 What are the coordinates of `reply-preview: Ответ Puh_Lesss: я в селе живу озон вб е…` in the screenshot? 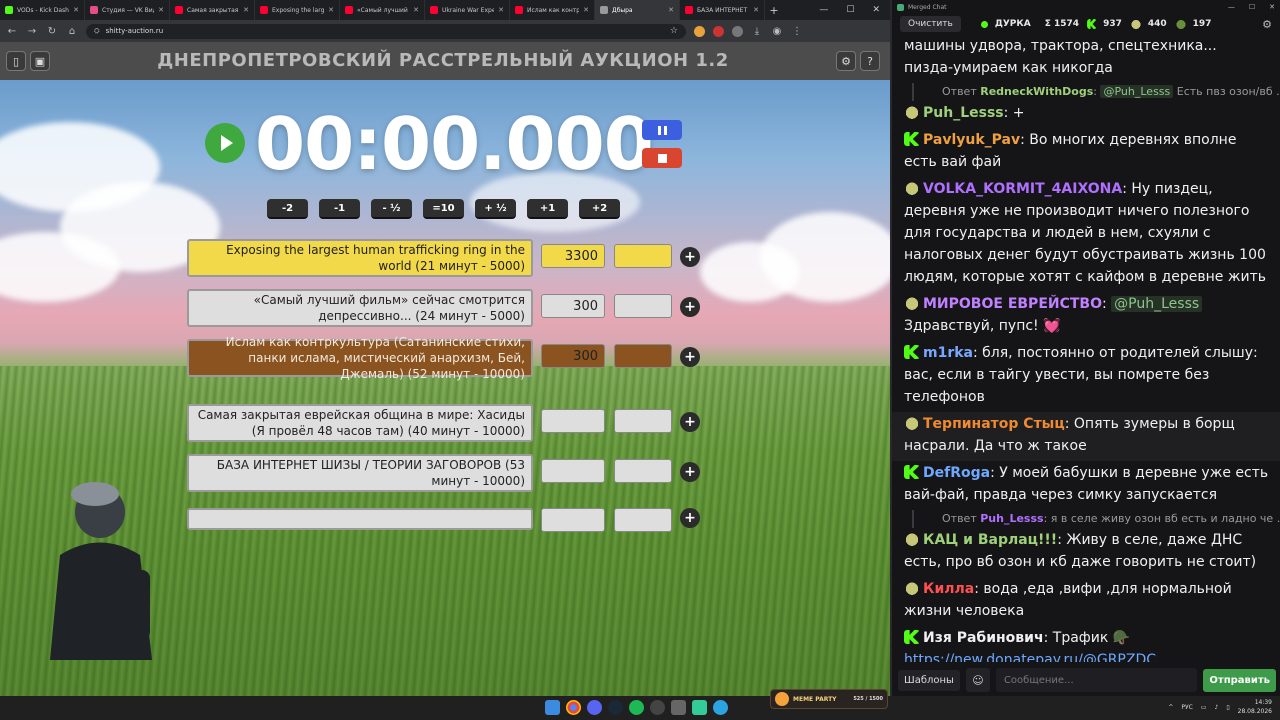 It's located at (1096, 519).